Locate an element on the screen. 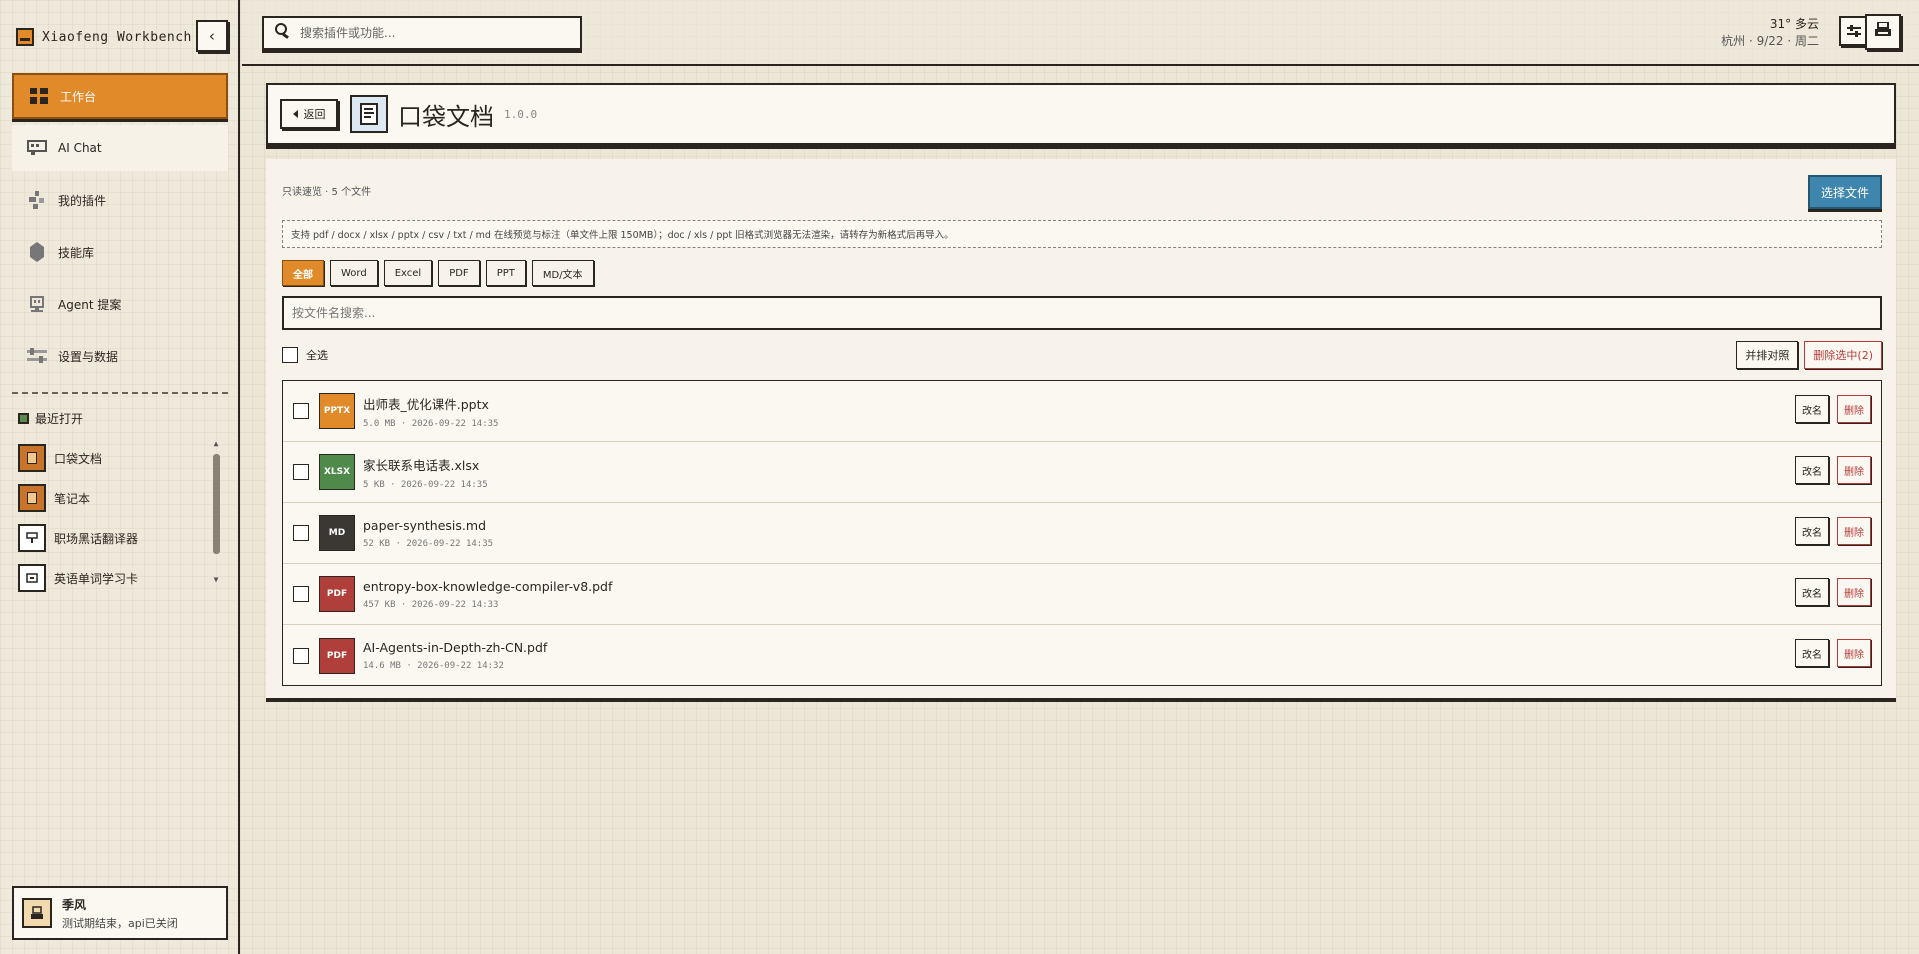 This screenshot has width=1919, height=954. file-search-input is located at coordinates (1086, 313).